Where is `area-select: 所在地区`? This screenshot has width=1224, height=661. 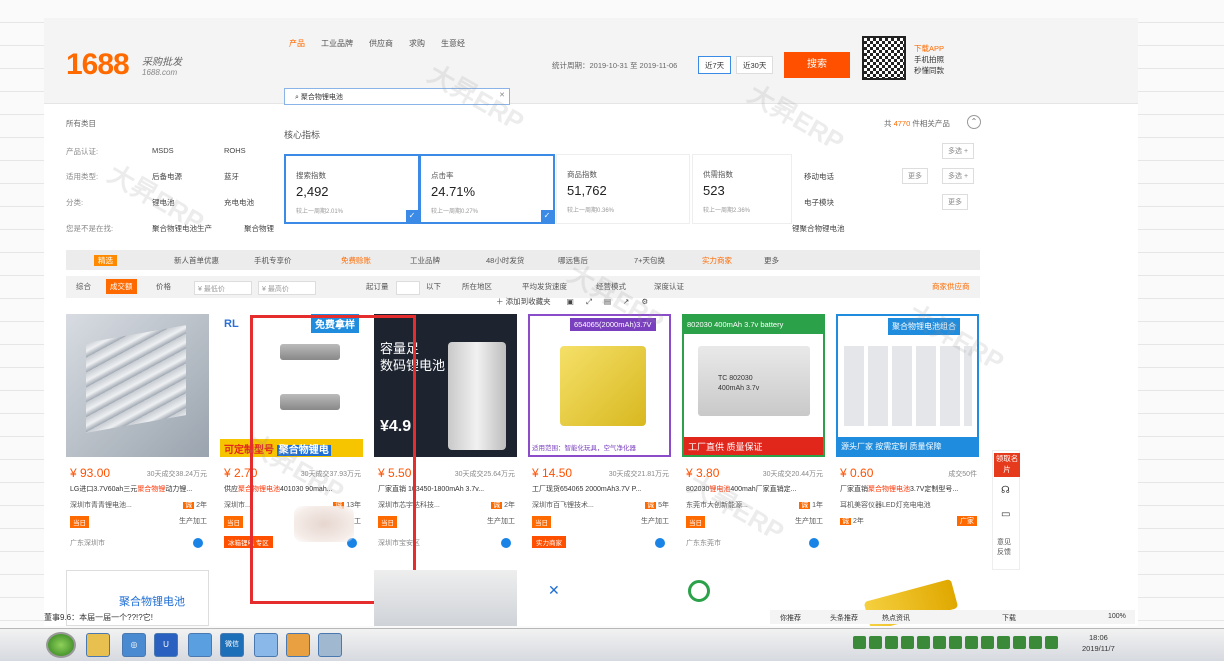 area-select: 所在地区 is located at coordinates (477, 286).